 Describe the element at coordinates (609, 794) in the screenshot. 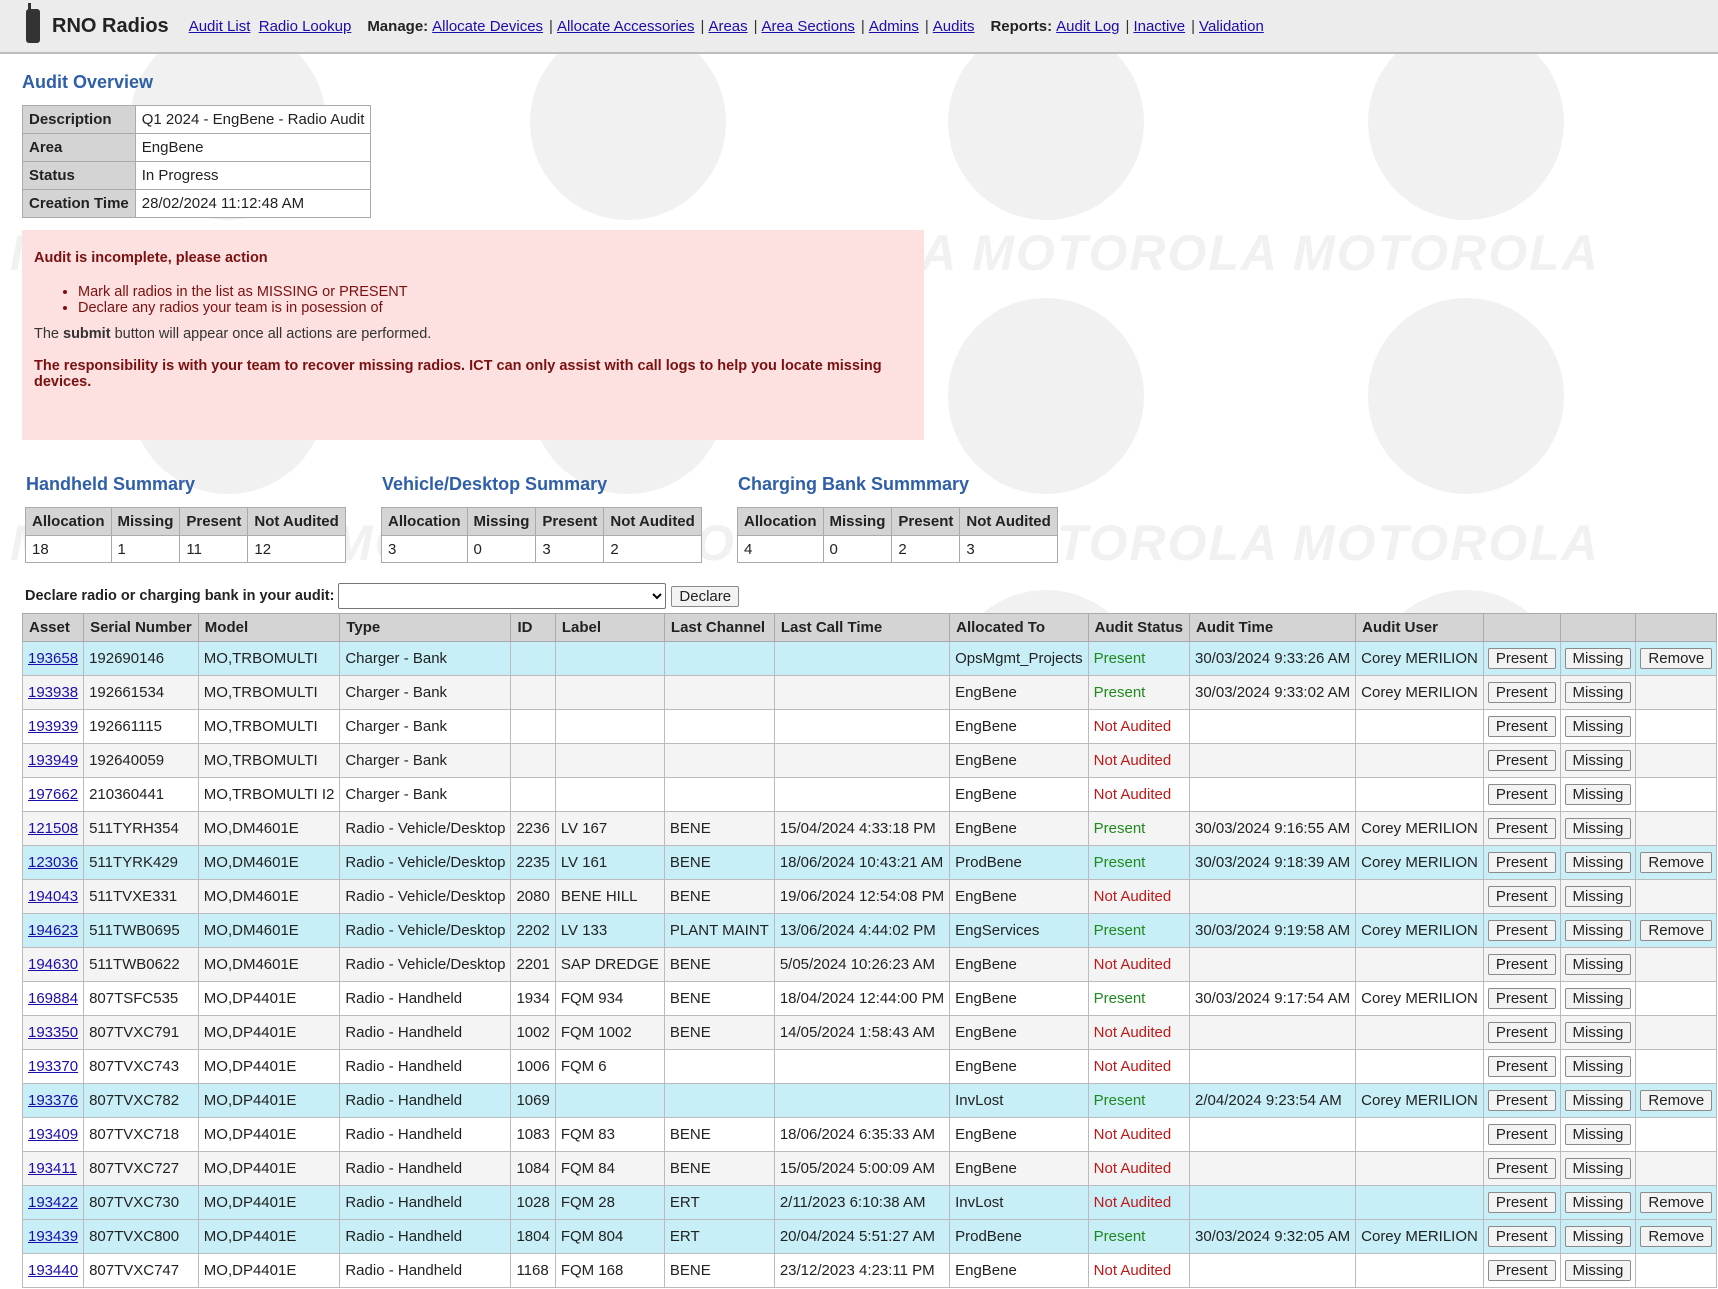

I see `cell-label` at that location.